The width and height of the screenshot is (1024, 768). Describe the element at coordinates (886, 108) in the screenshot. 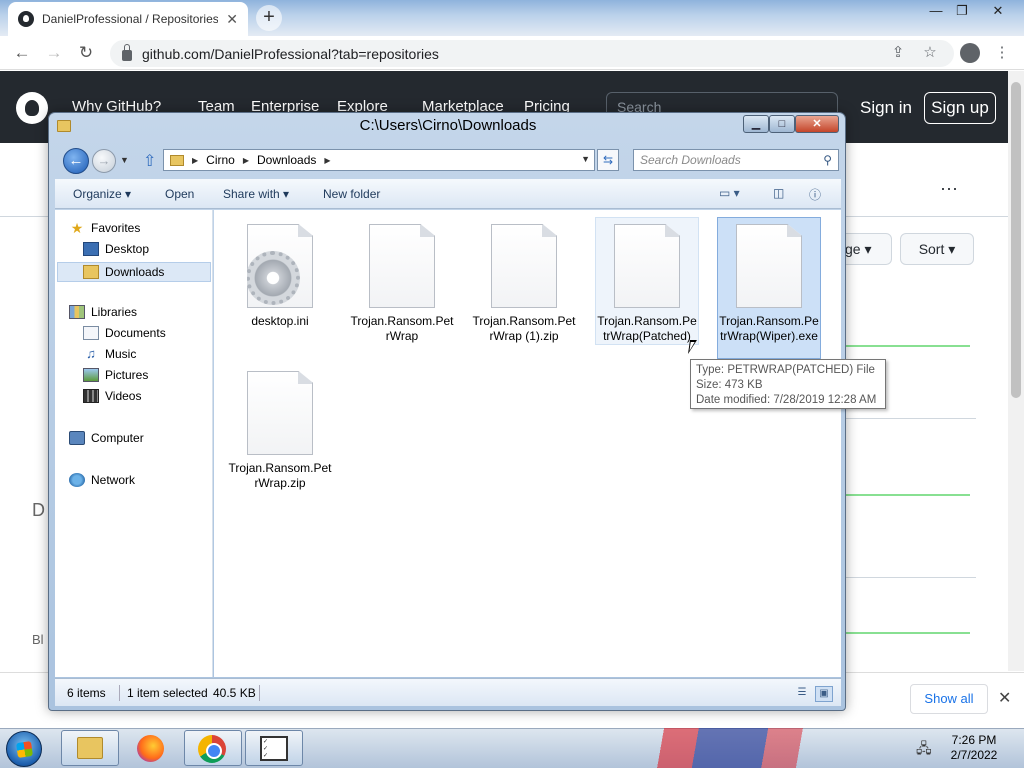

I see `sign-in-link: Sign in` at that location.